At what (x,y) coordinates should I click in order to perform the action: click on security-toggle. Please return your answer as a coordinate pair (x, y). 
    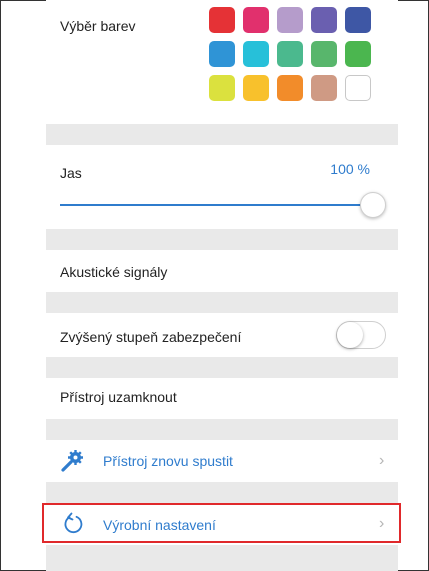
    Looking at the image, I should click on (361, 335).